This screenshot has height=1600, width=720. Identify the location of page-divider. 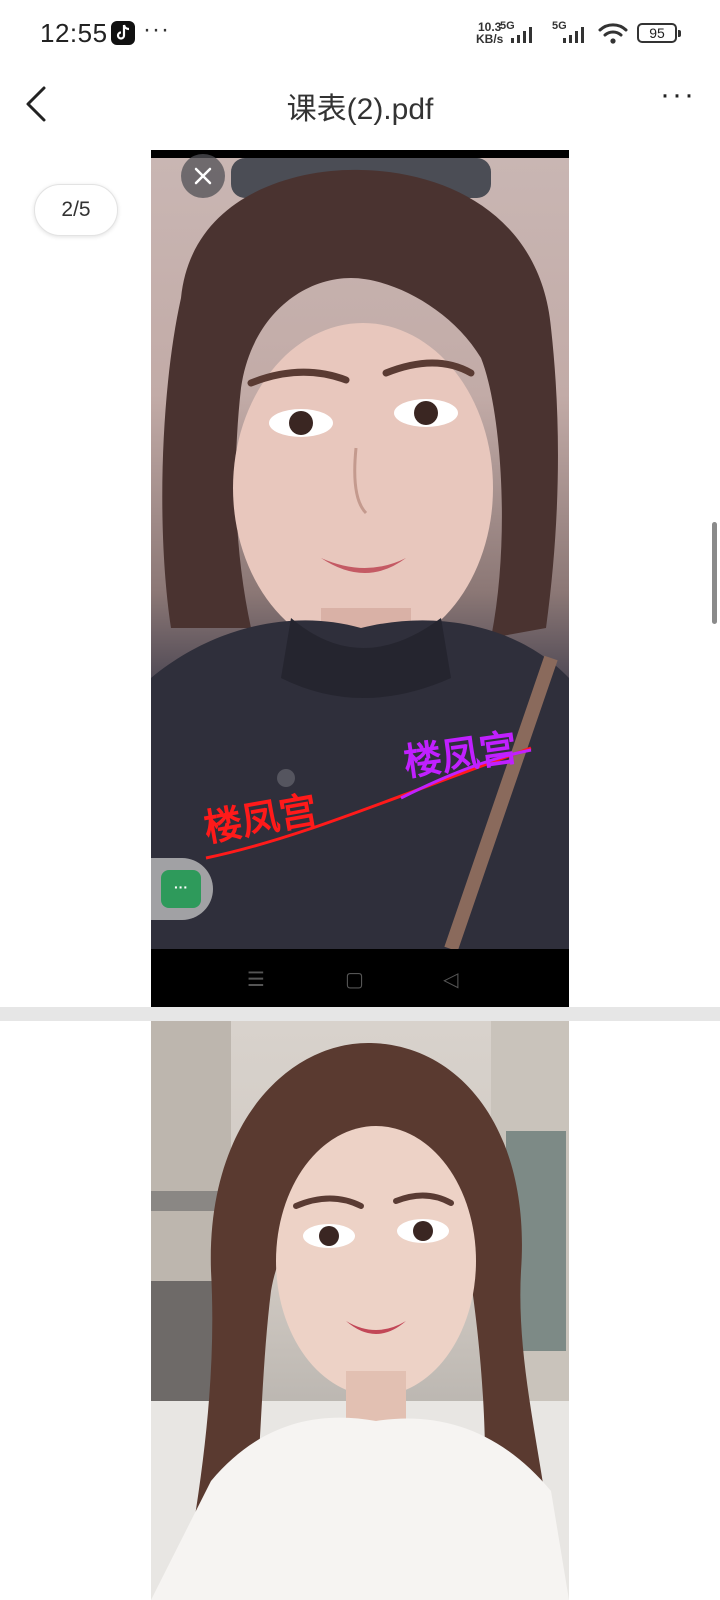
(360, 1014).